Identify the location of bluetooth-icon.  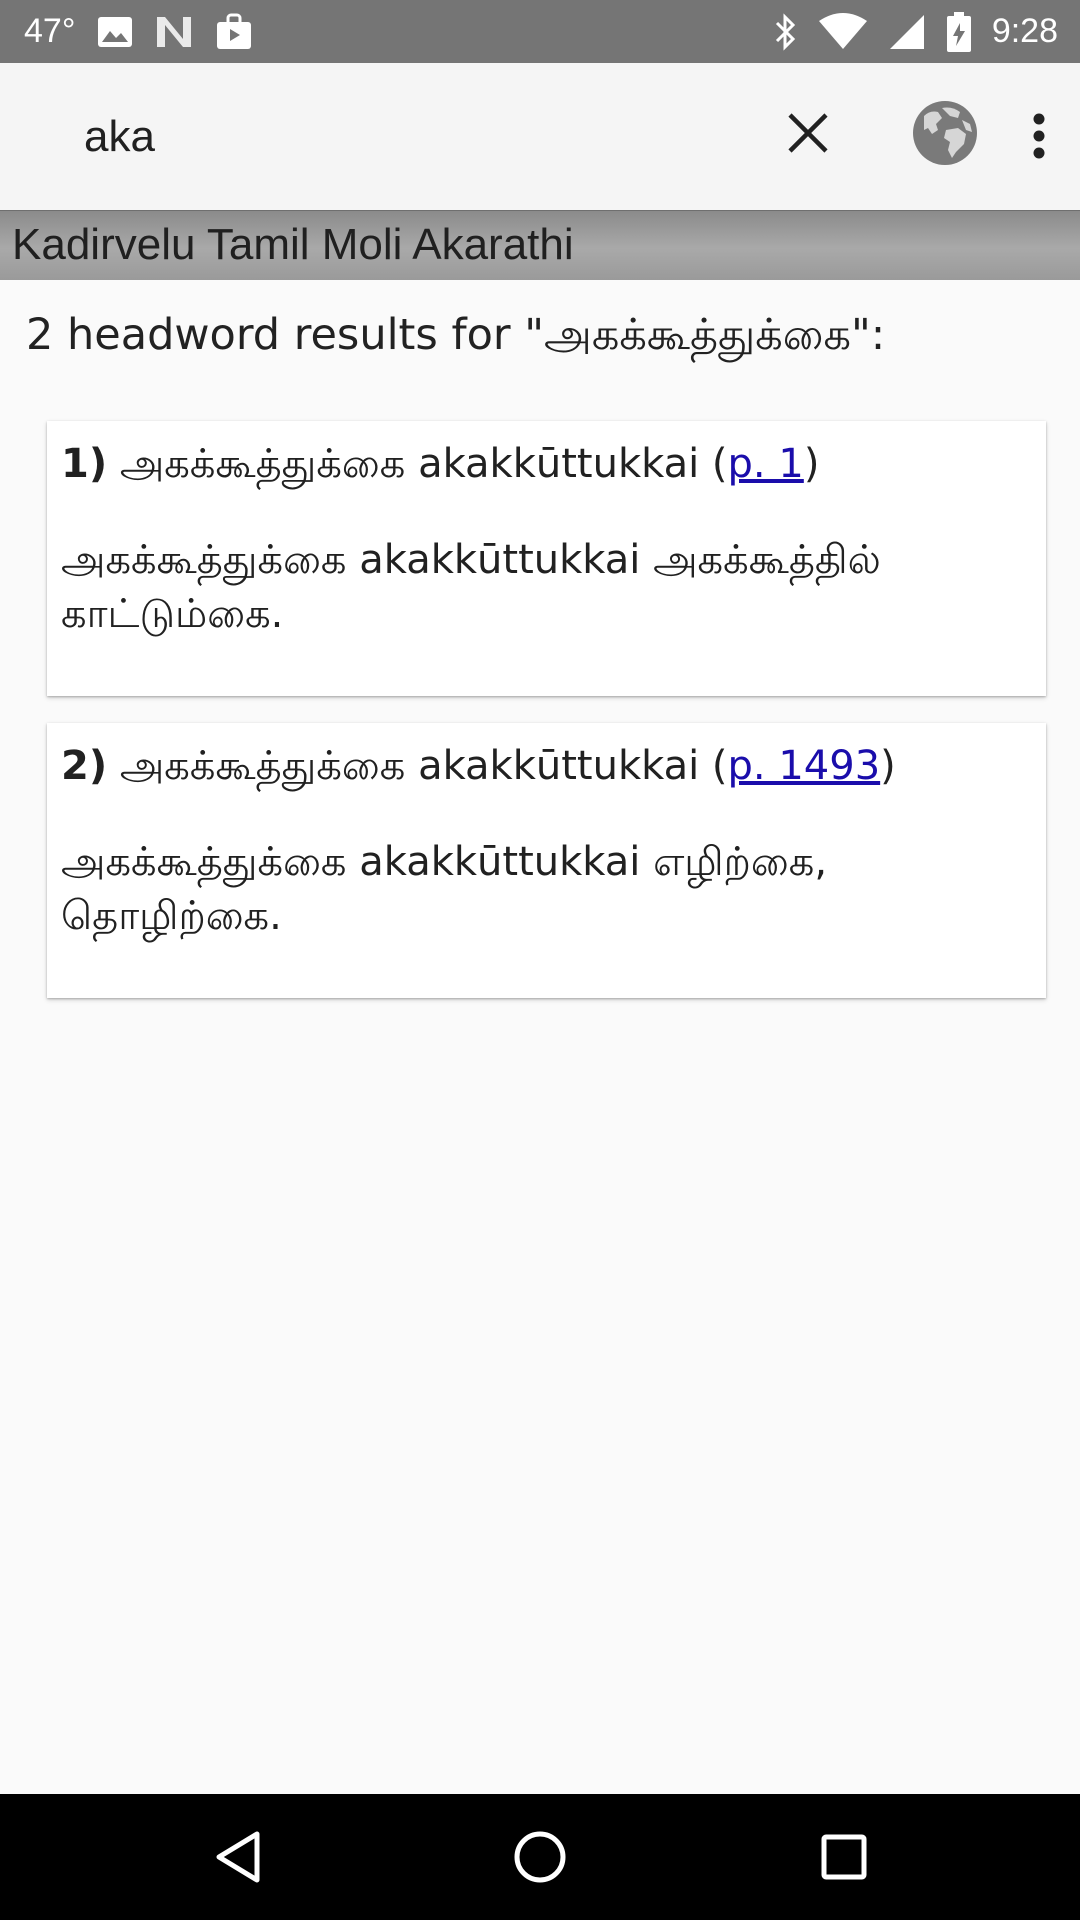
(786, 31).